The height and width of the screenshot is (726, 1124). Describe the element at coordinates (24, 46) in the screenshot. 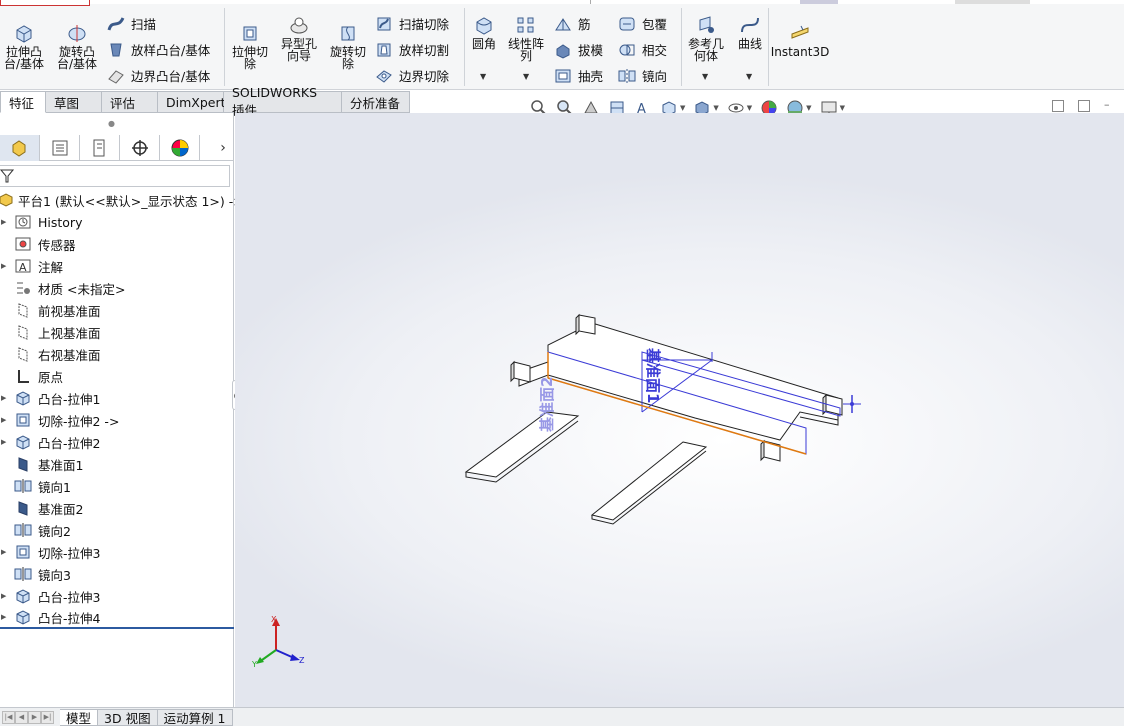

I see `extrude-boss-button: 拉伸凸 台/基体` at that location.